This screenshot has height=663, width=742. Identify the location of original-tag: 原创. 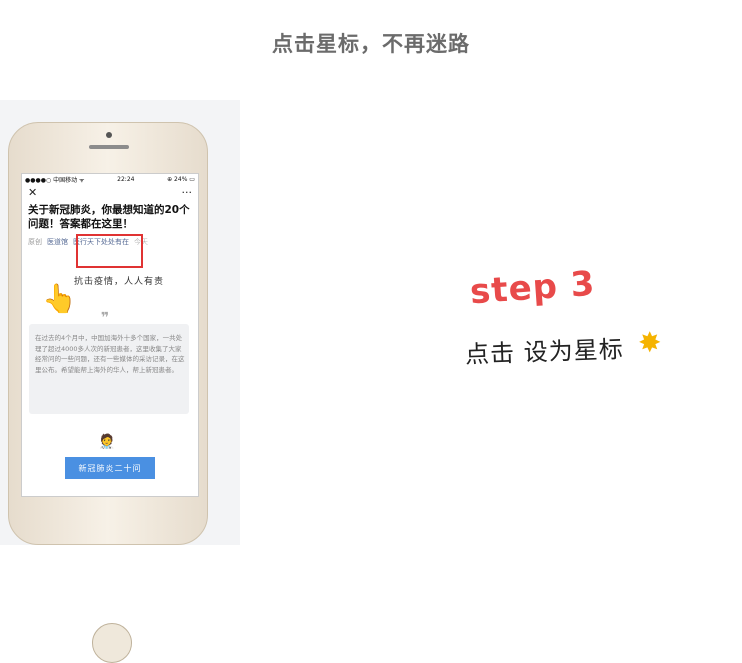
(35, 242).